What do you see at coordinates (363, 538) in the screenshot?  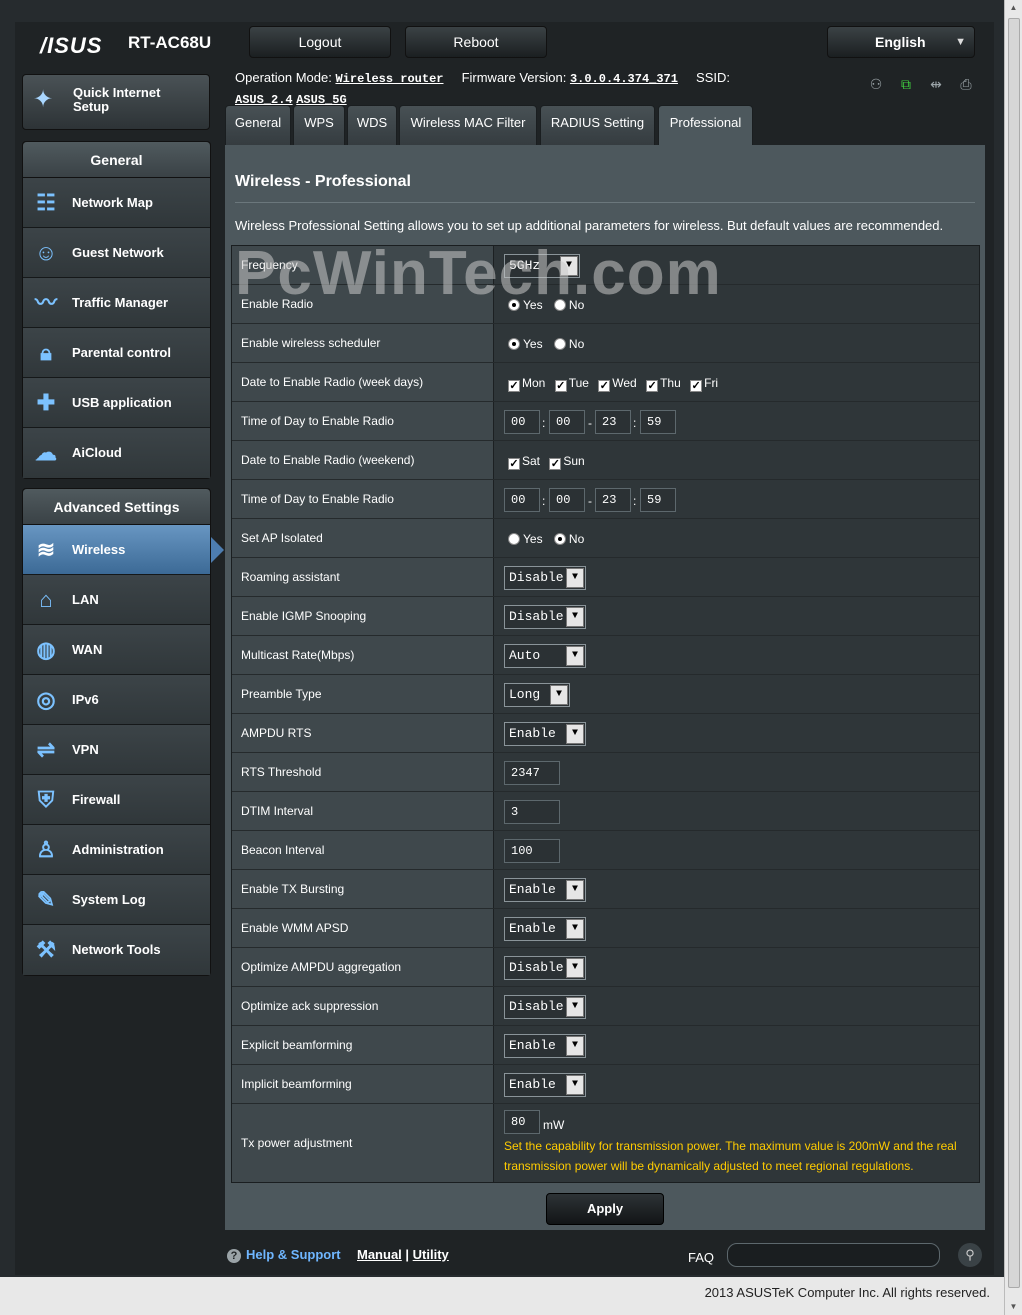 I see `row-label: Set AP Isolated` at bounding box center [363, 538].